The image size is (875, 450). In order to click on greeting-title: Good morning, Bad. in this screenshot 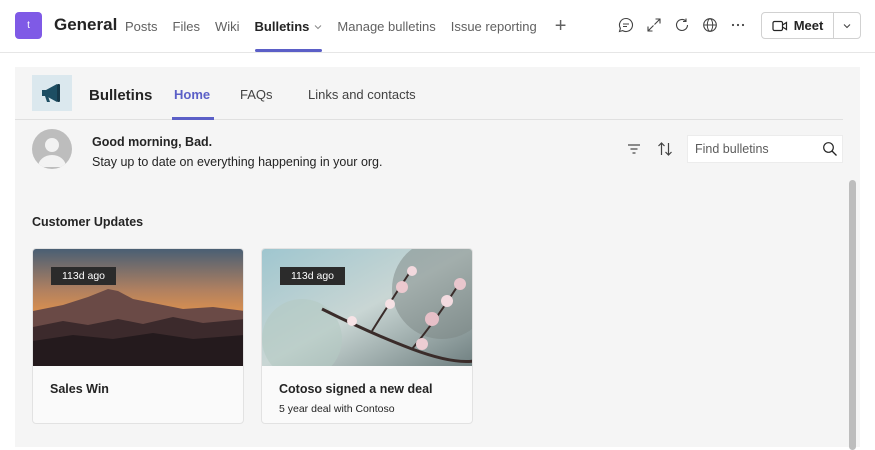, I will do `click(152, 142)`.